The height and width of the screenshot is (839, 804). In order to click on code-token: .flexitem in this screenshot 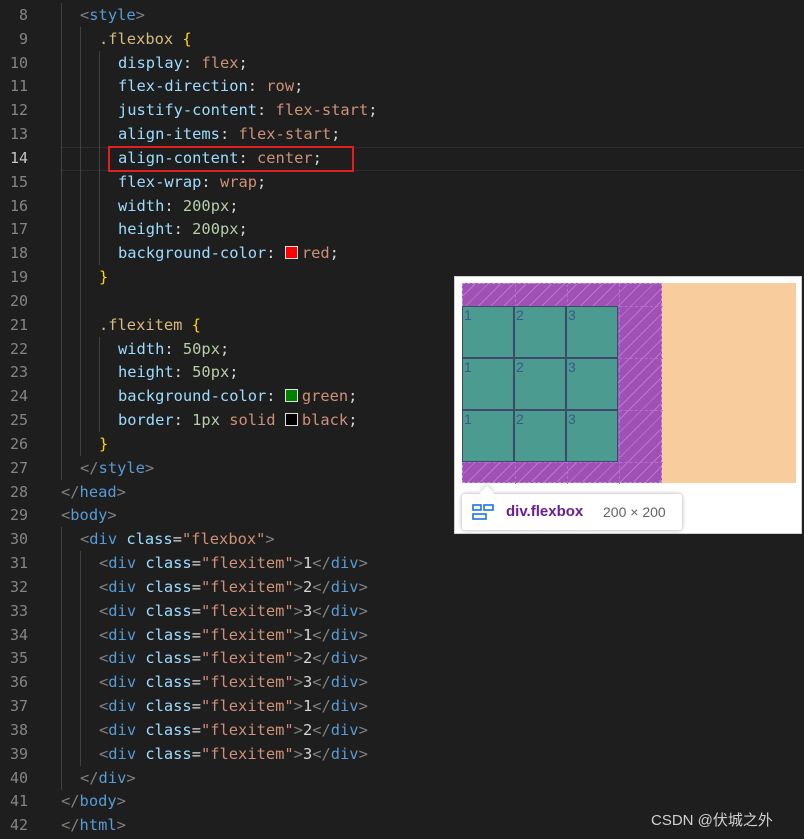, I will do `click(145, 324)`.